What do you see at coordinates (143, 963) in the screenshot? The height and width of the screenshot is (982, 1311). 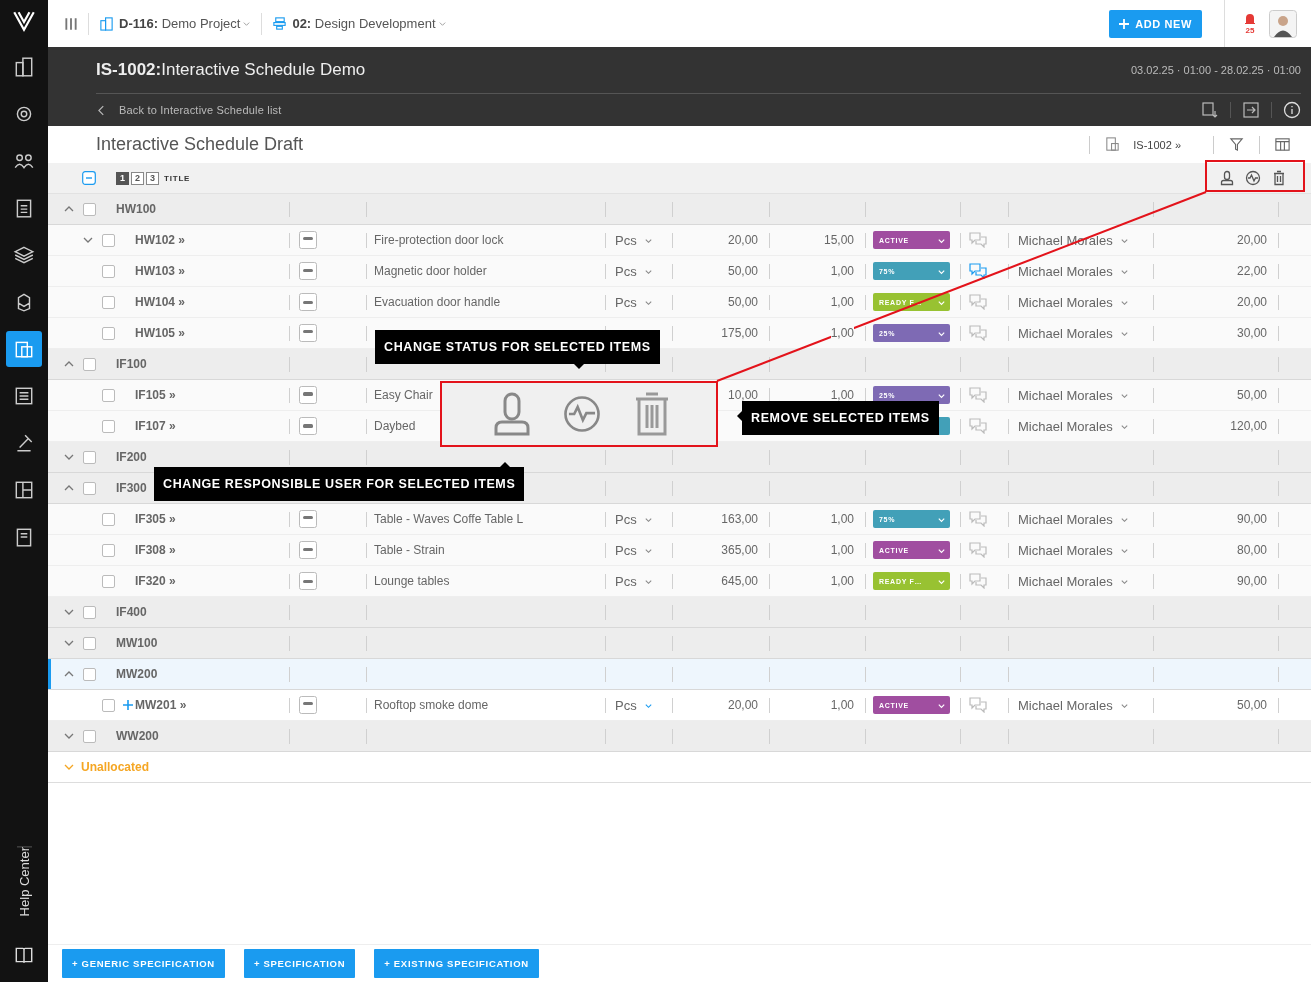 I see `add-specification-button: + GENERIC SPECIFICATION` at bounding box center [143, 963].